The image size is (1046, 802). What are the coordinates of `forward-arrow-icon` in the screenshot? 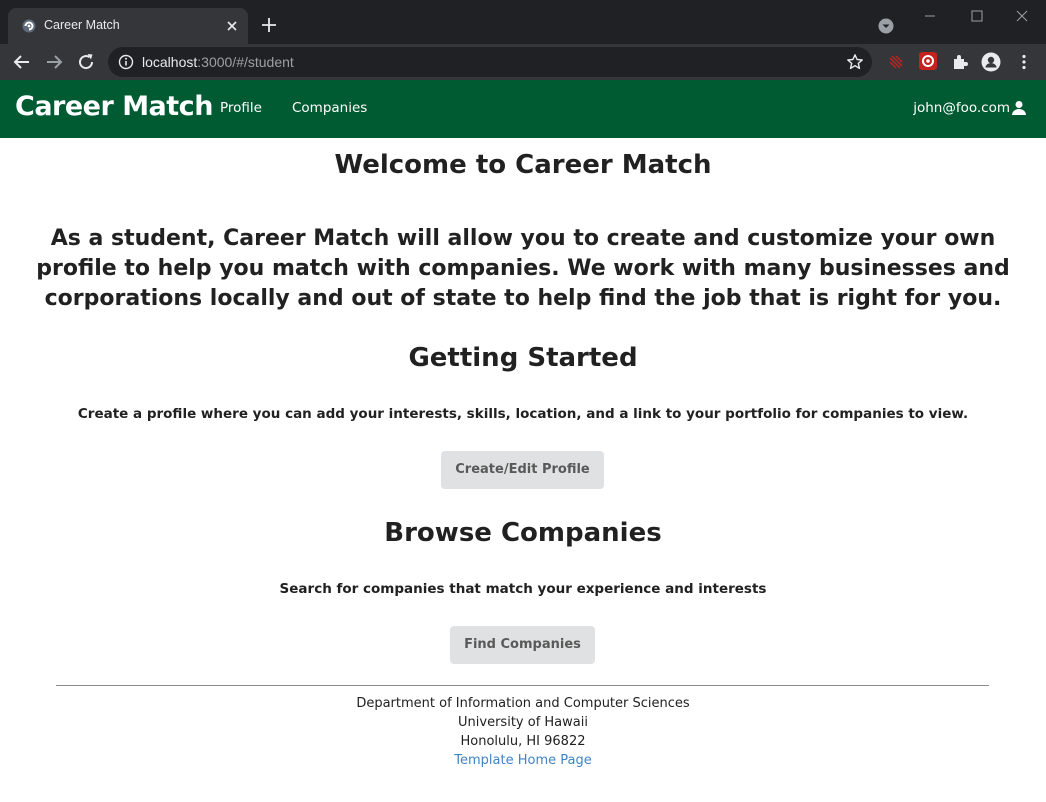 It's located at (54, 62).